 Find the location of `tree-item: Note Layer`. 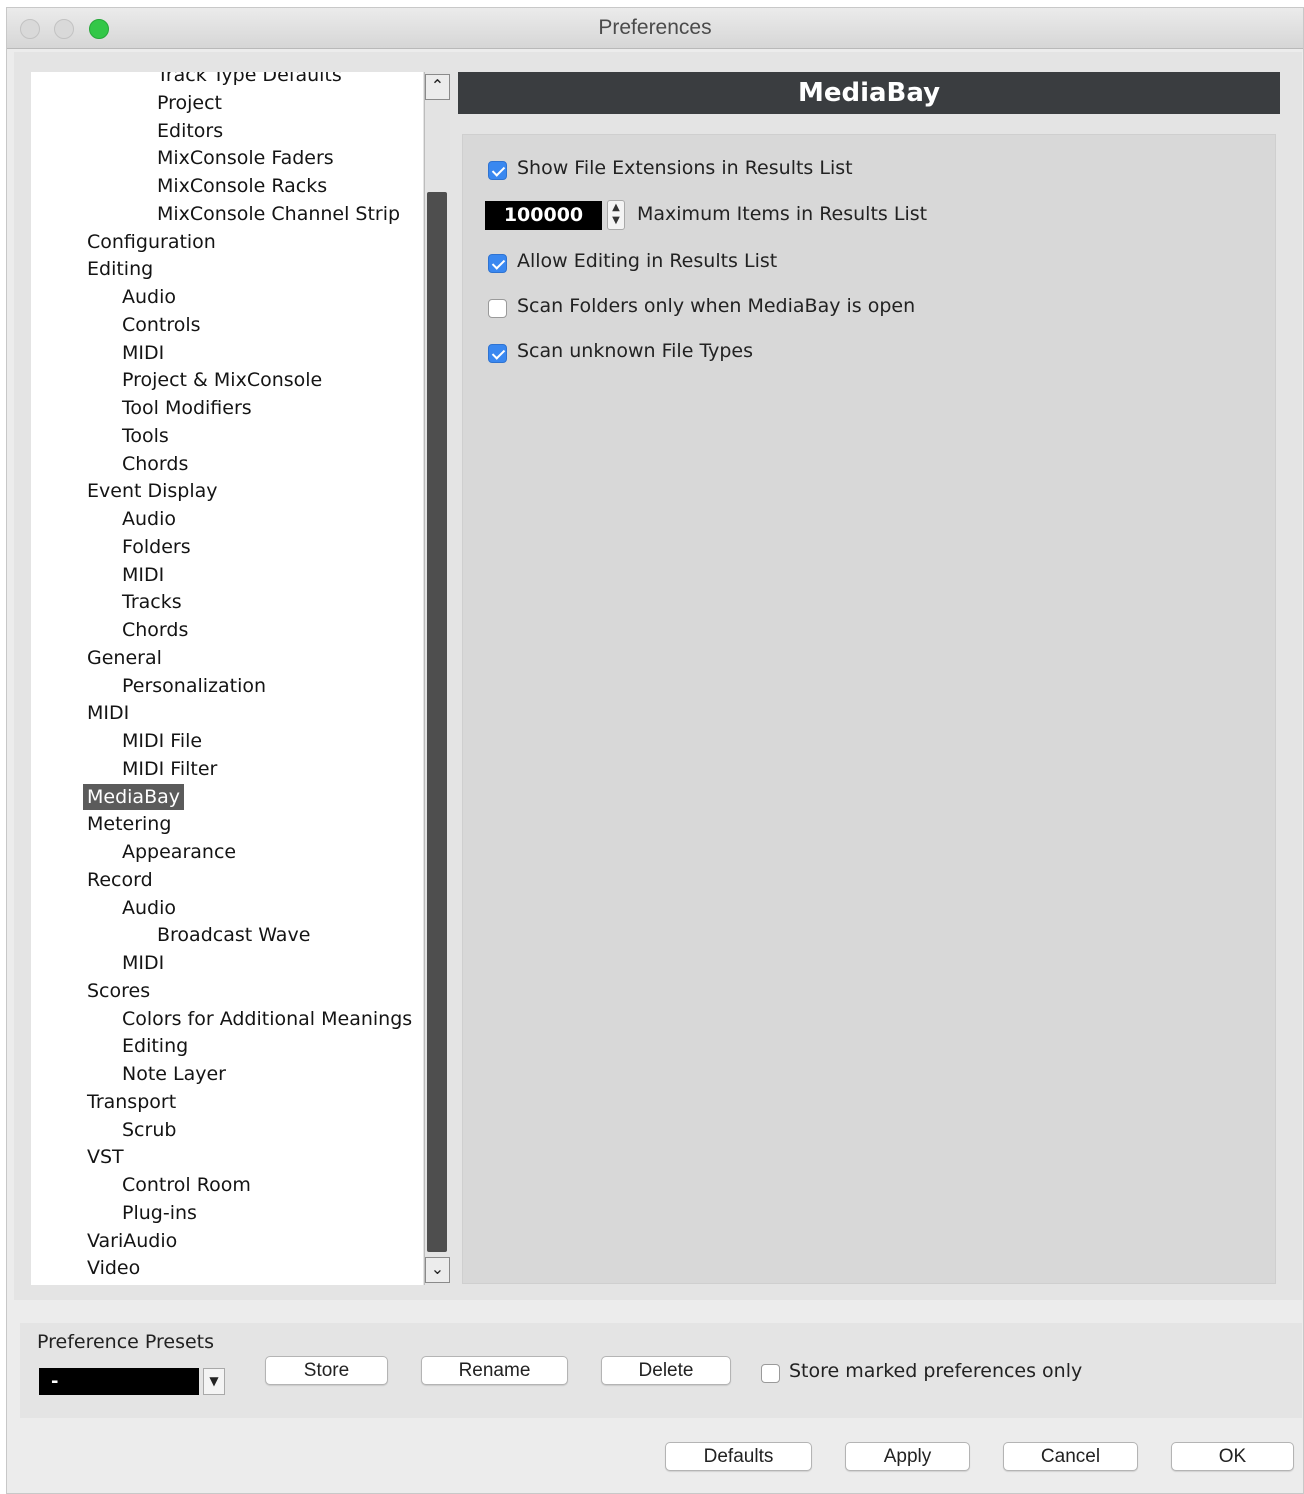

tree-item: Note Layer is located at coordinates (174, 1074).